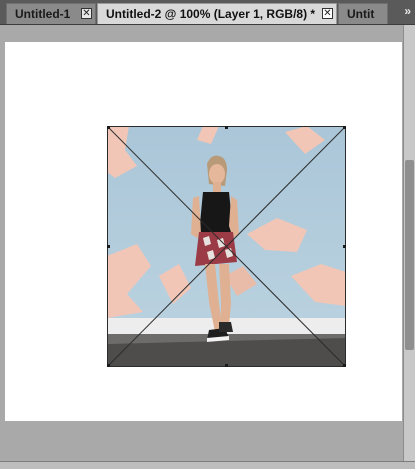  I want to click on top, so click(216, 213).